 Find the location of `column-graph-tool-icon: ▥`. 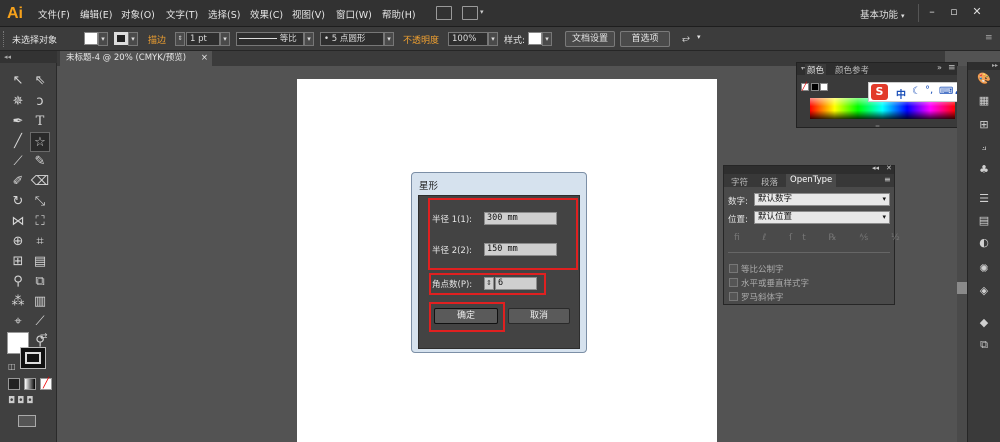

column-graph-tool-icon: ▥ is located at coordinates (40, 302).